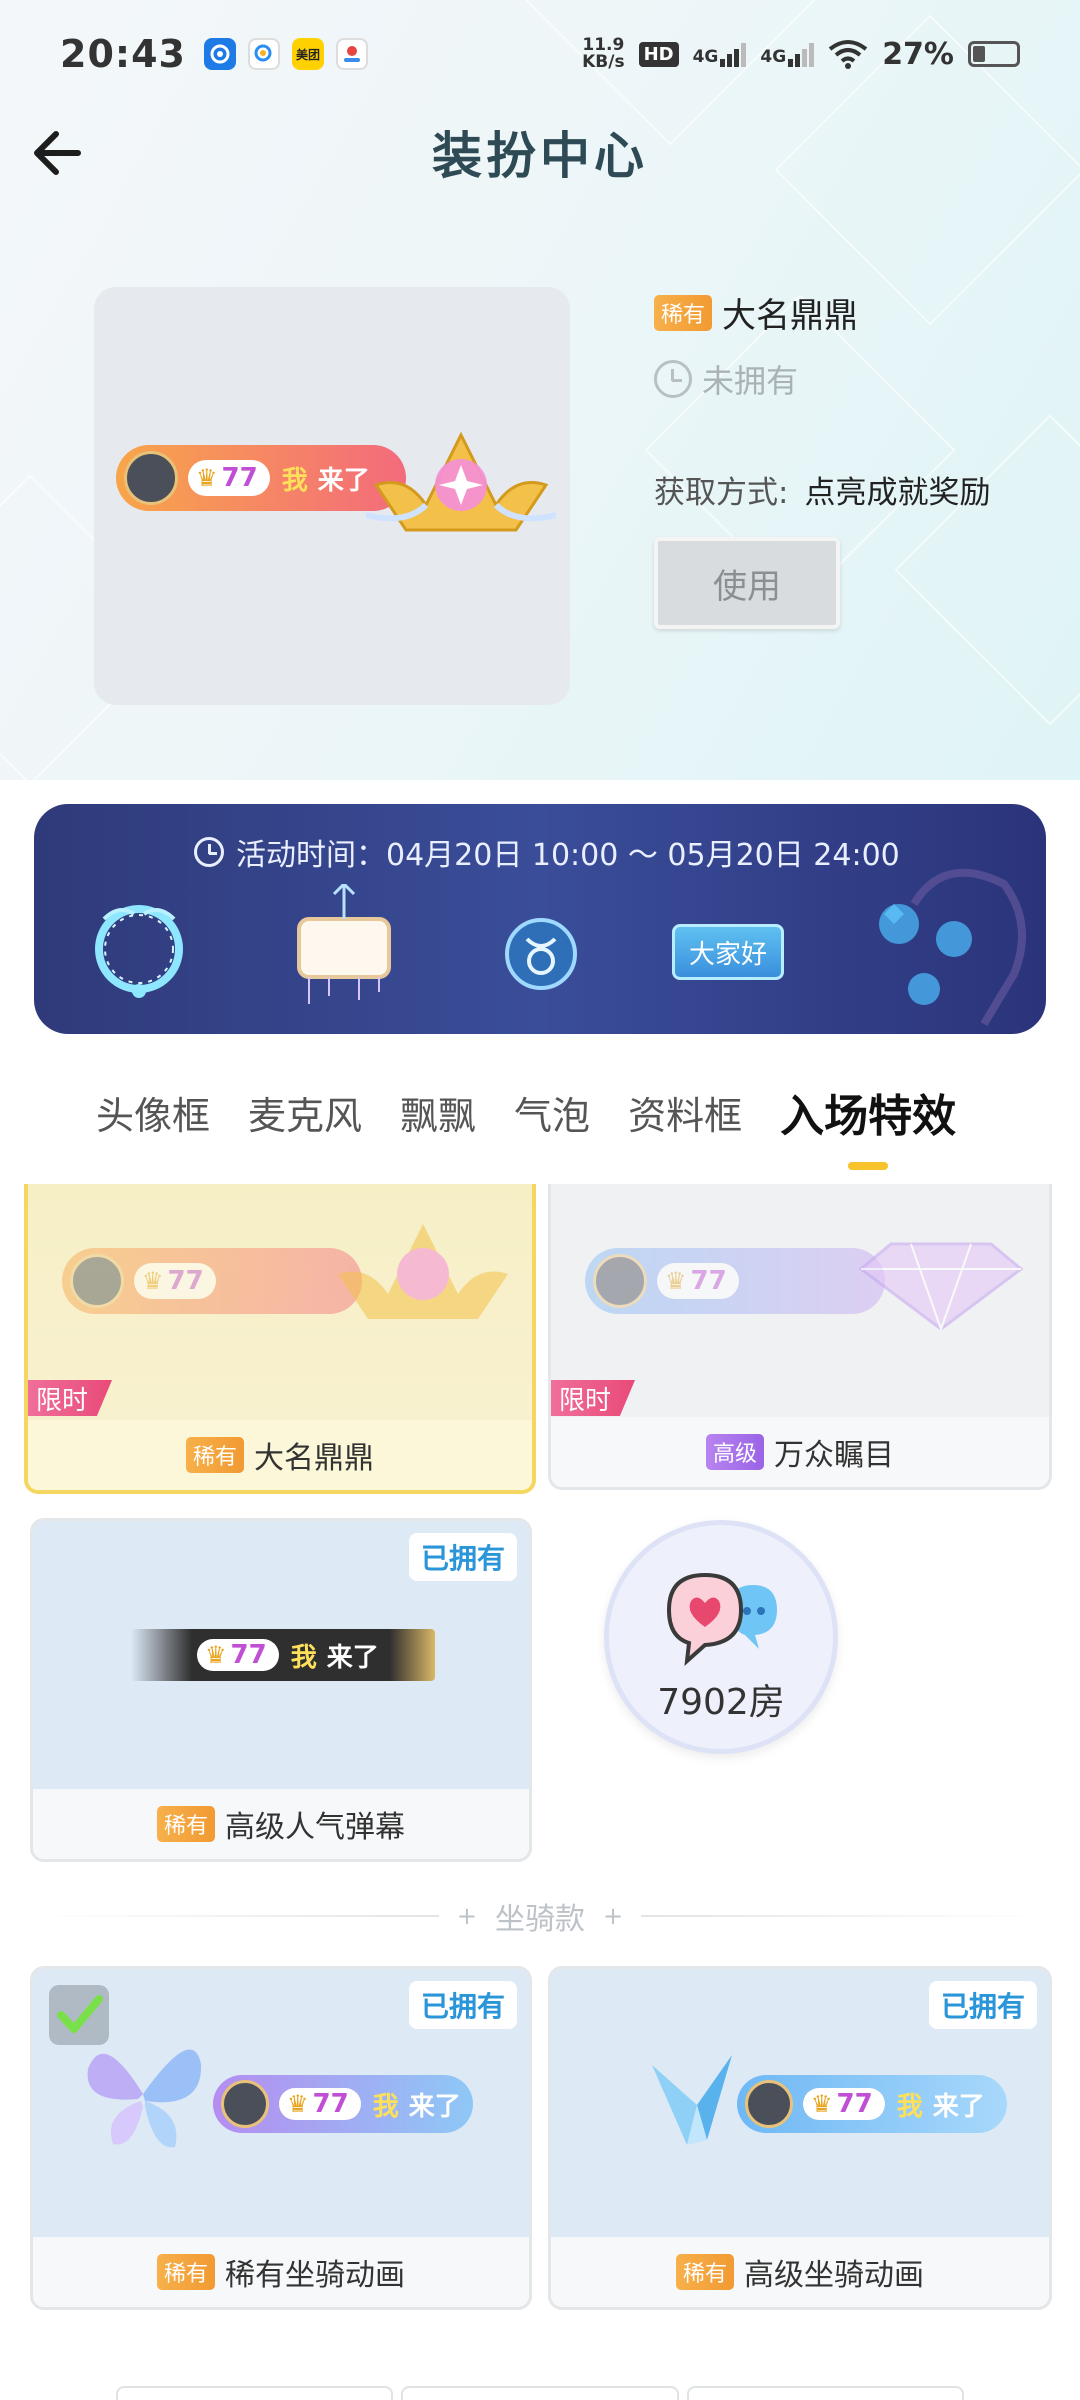 This screenshot has height=2400, width=1080. I want to click on tab-avatar-frame: 头像框, so click(153, 1112).